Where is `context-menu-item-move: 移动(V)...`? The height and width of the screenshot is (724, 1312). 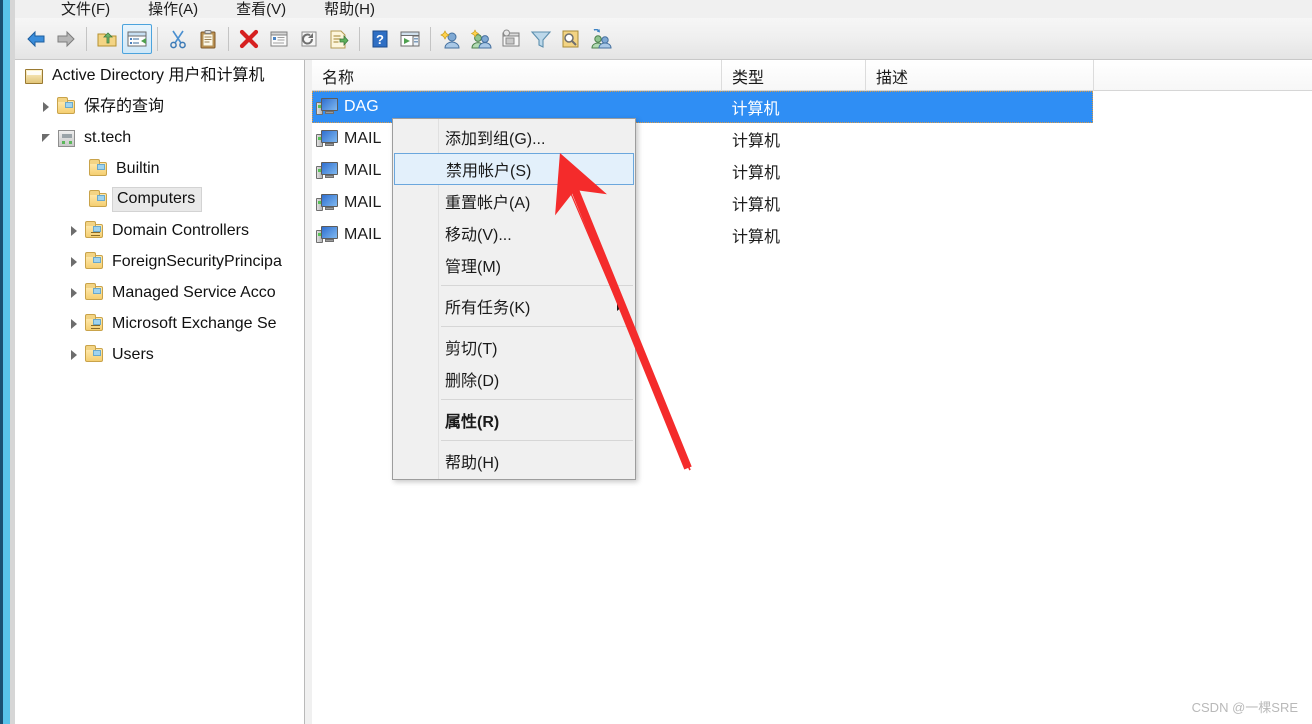
context-menu-item-move: 移动(V)... is located at coordinates (514, 233).